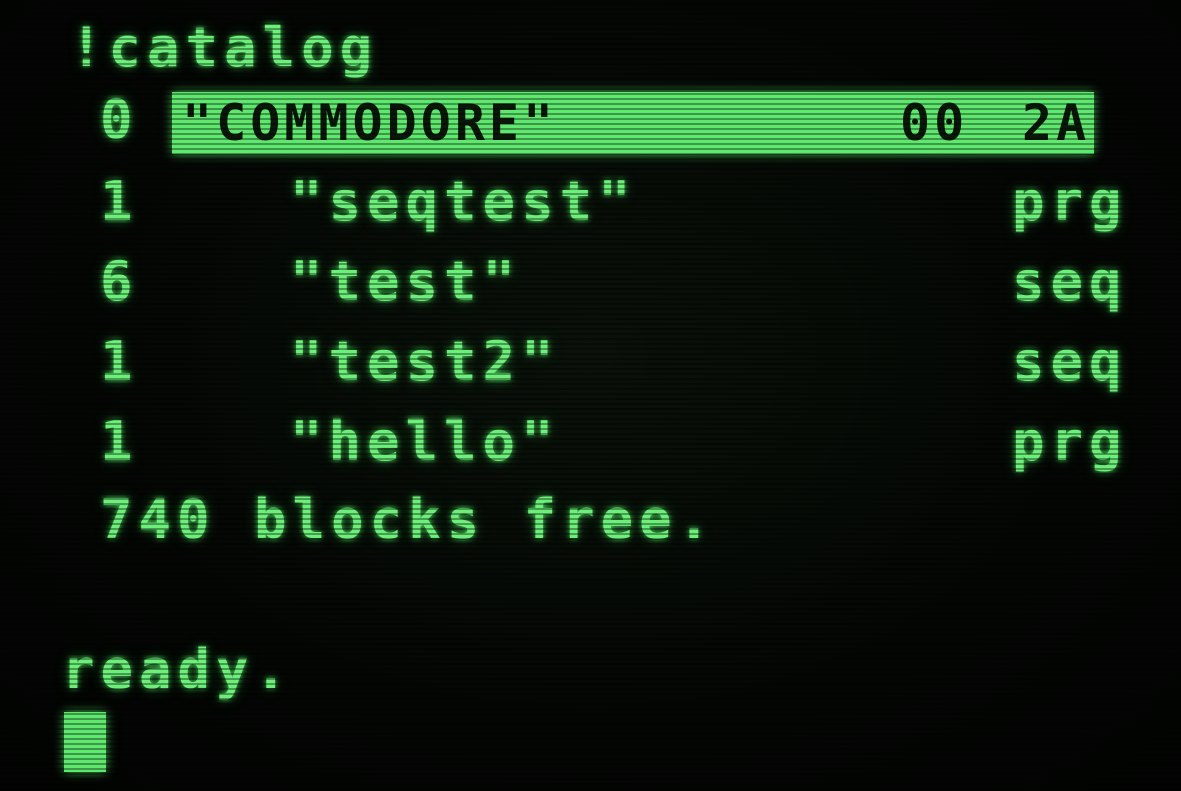 The width and height of the screenshot is (1181, 791). I want to click on text-cursor, so click(85, 742).